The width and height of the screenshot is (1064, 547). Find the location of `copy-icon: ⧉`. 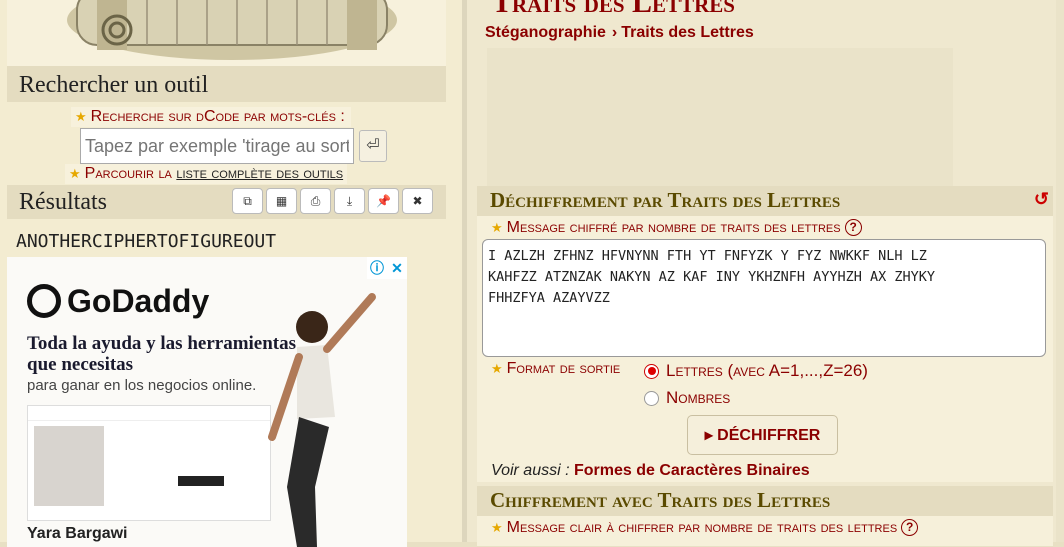

copy-icon: ⧉ is located at coordinates (247, 201).